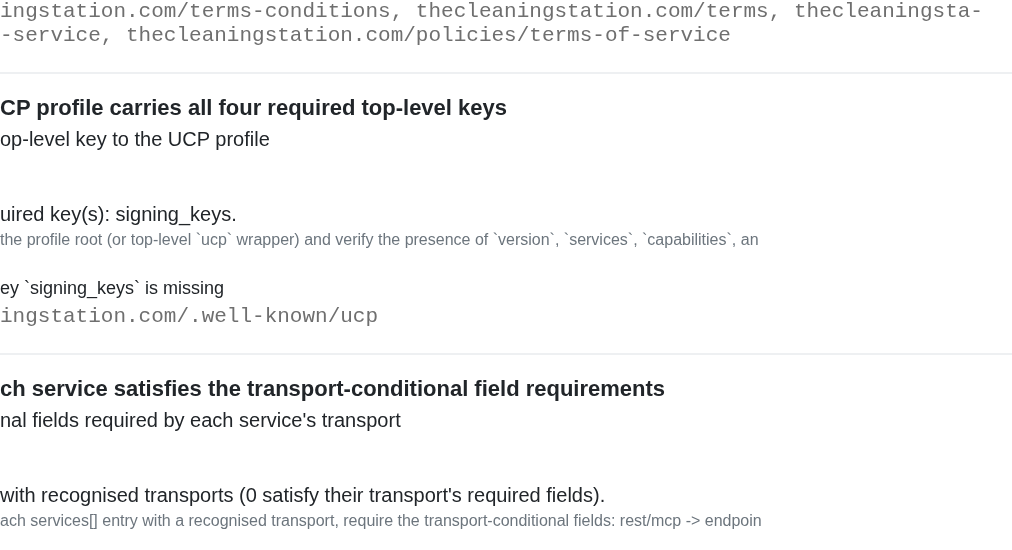 The image size is (1012, 550). Describe the element at coordinates (189, 317) in the screenshot. I see `check-location: ingstation.com/.well-known/ucp` at that location.